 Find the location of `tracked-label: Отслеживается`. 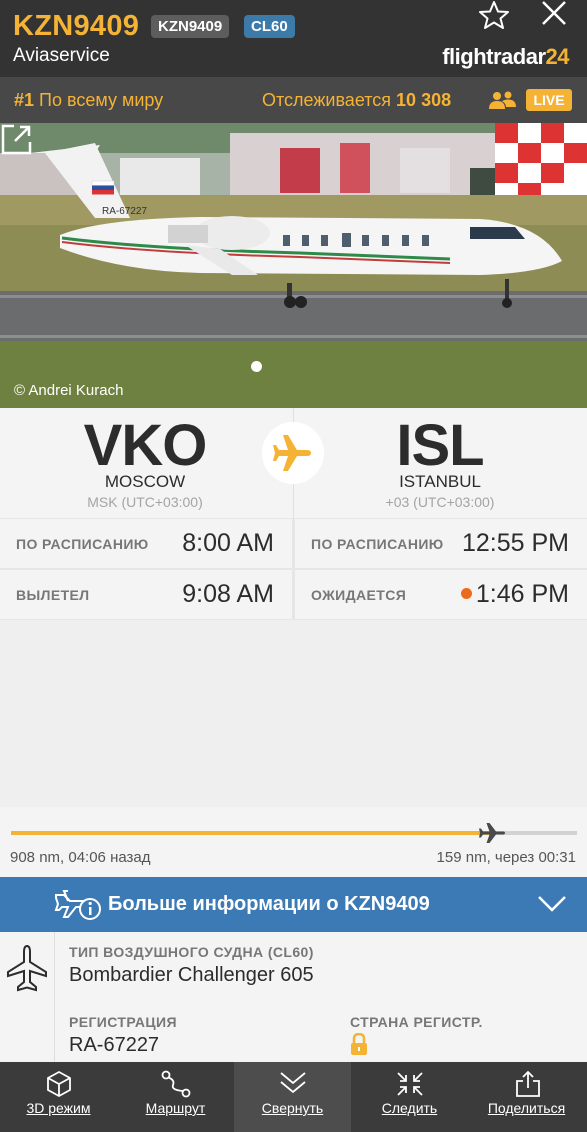

tracked-label: Отслеживается is located at coordinates (327, 100).